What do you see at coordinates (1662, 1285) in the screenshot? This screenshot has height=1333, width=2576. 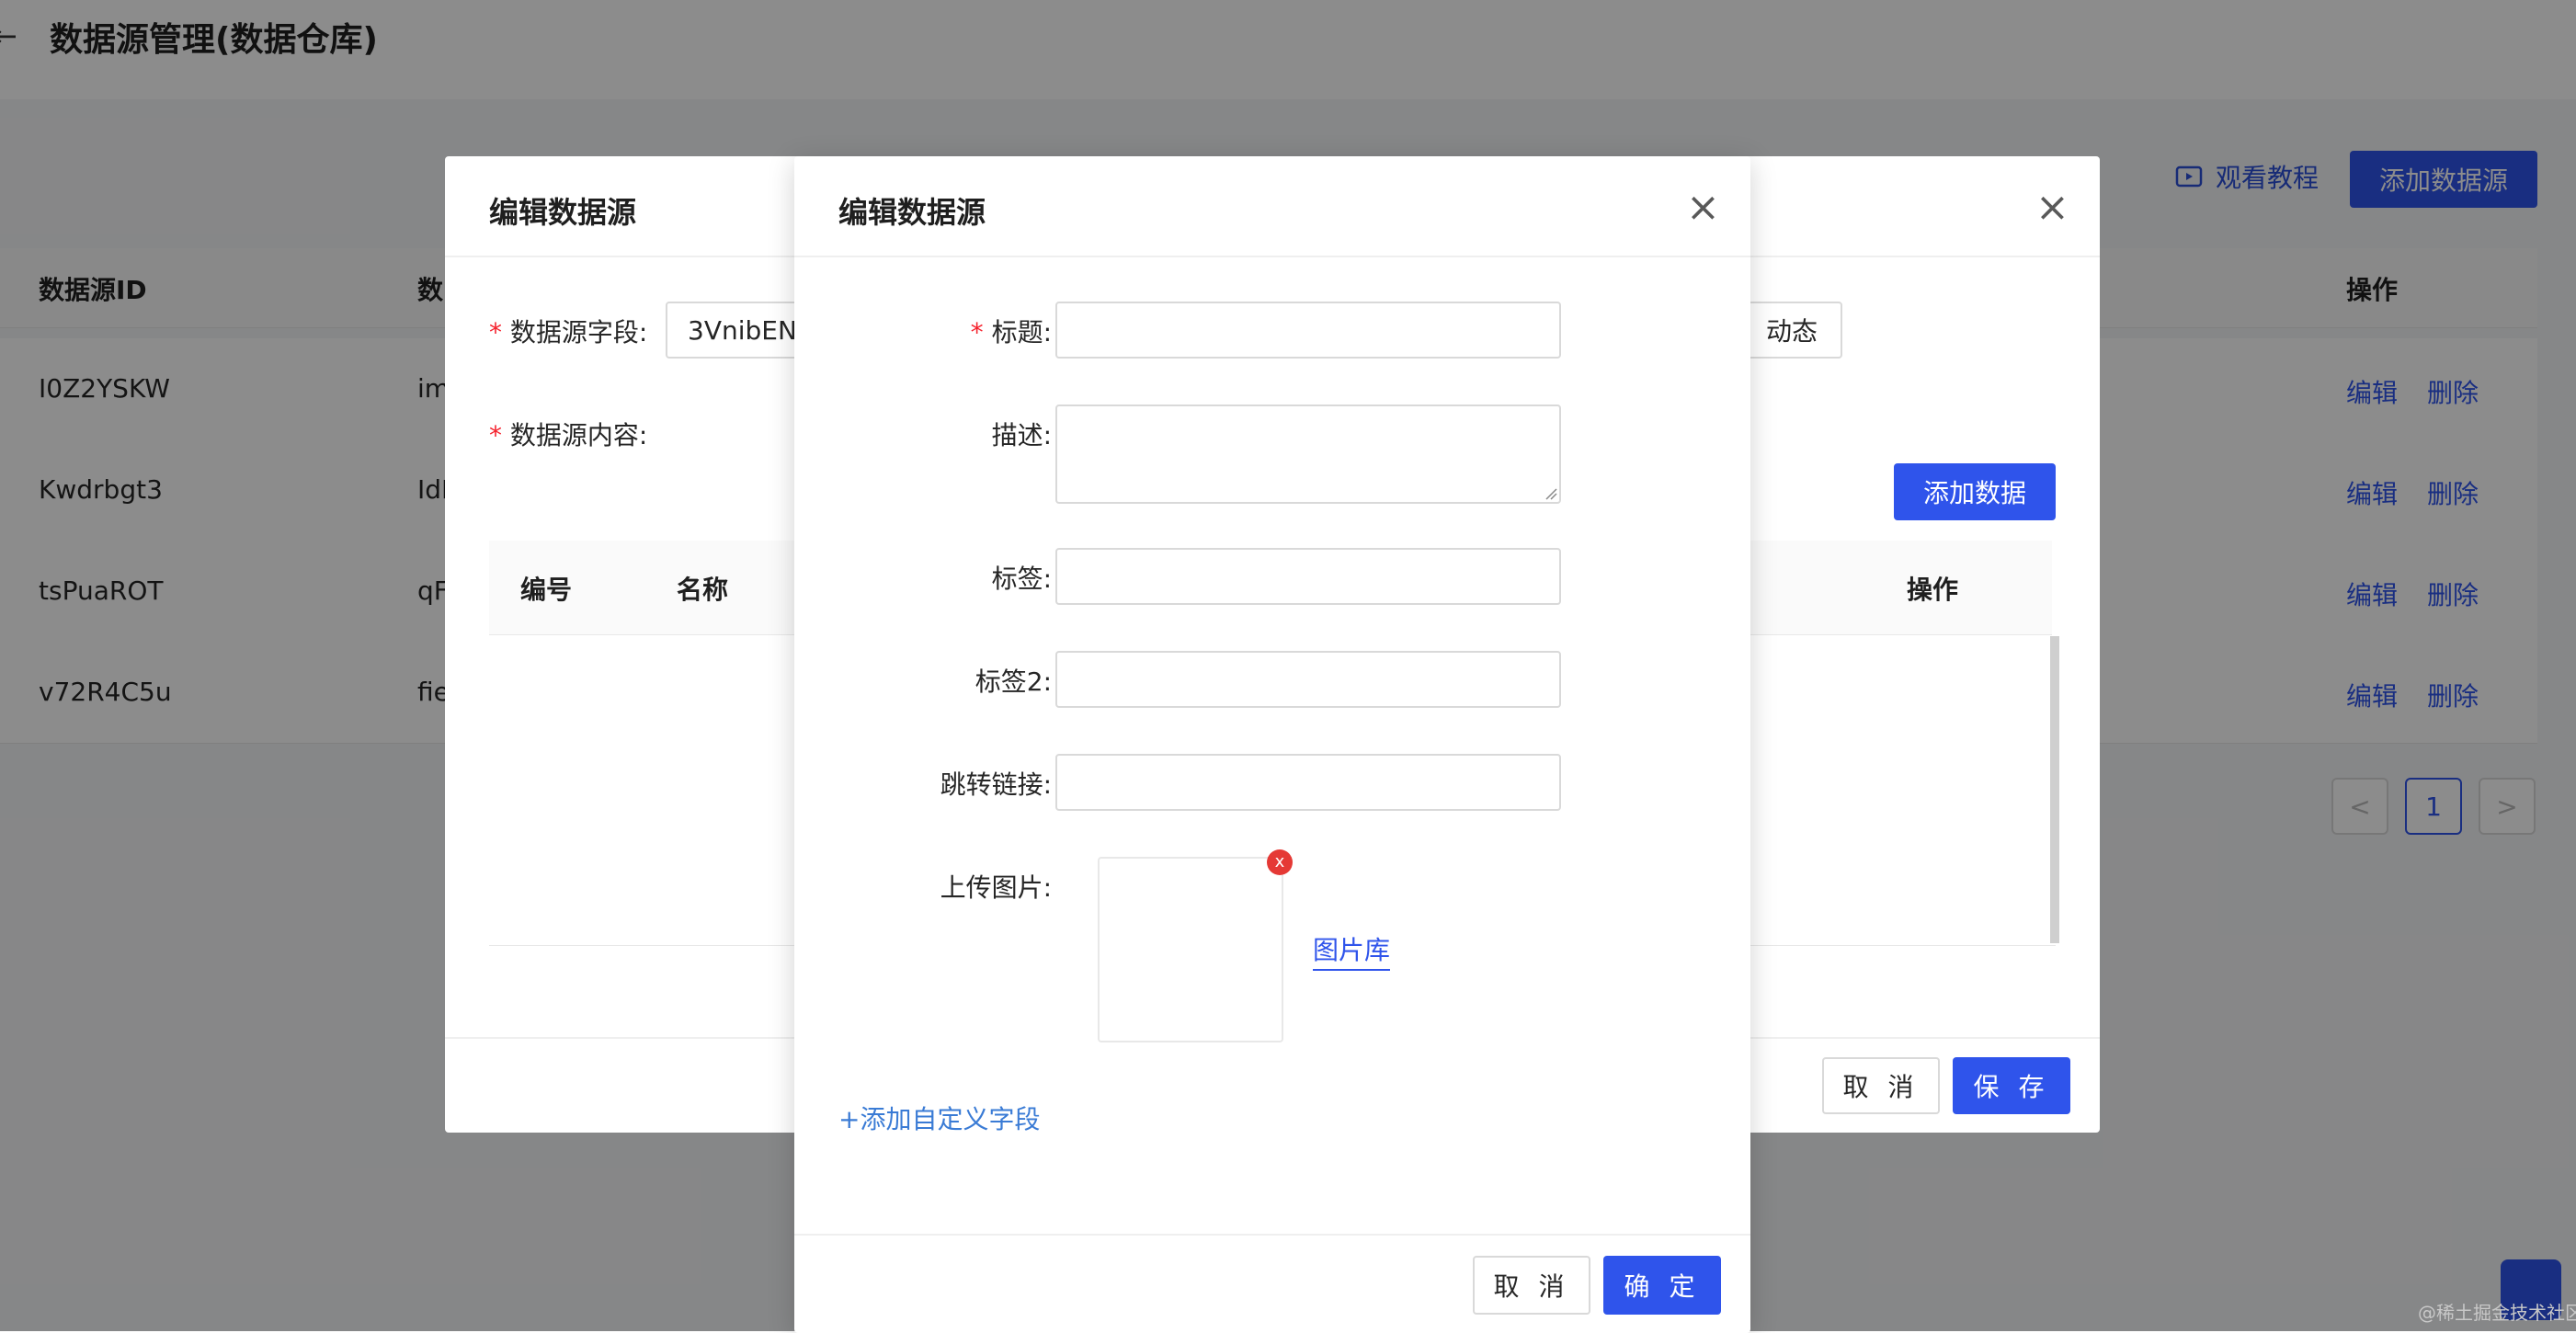 I see `inner-confirm-button: 确 定` at bounding box center [1662, 1285].